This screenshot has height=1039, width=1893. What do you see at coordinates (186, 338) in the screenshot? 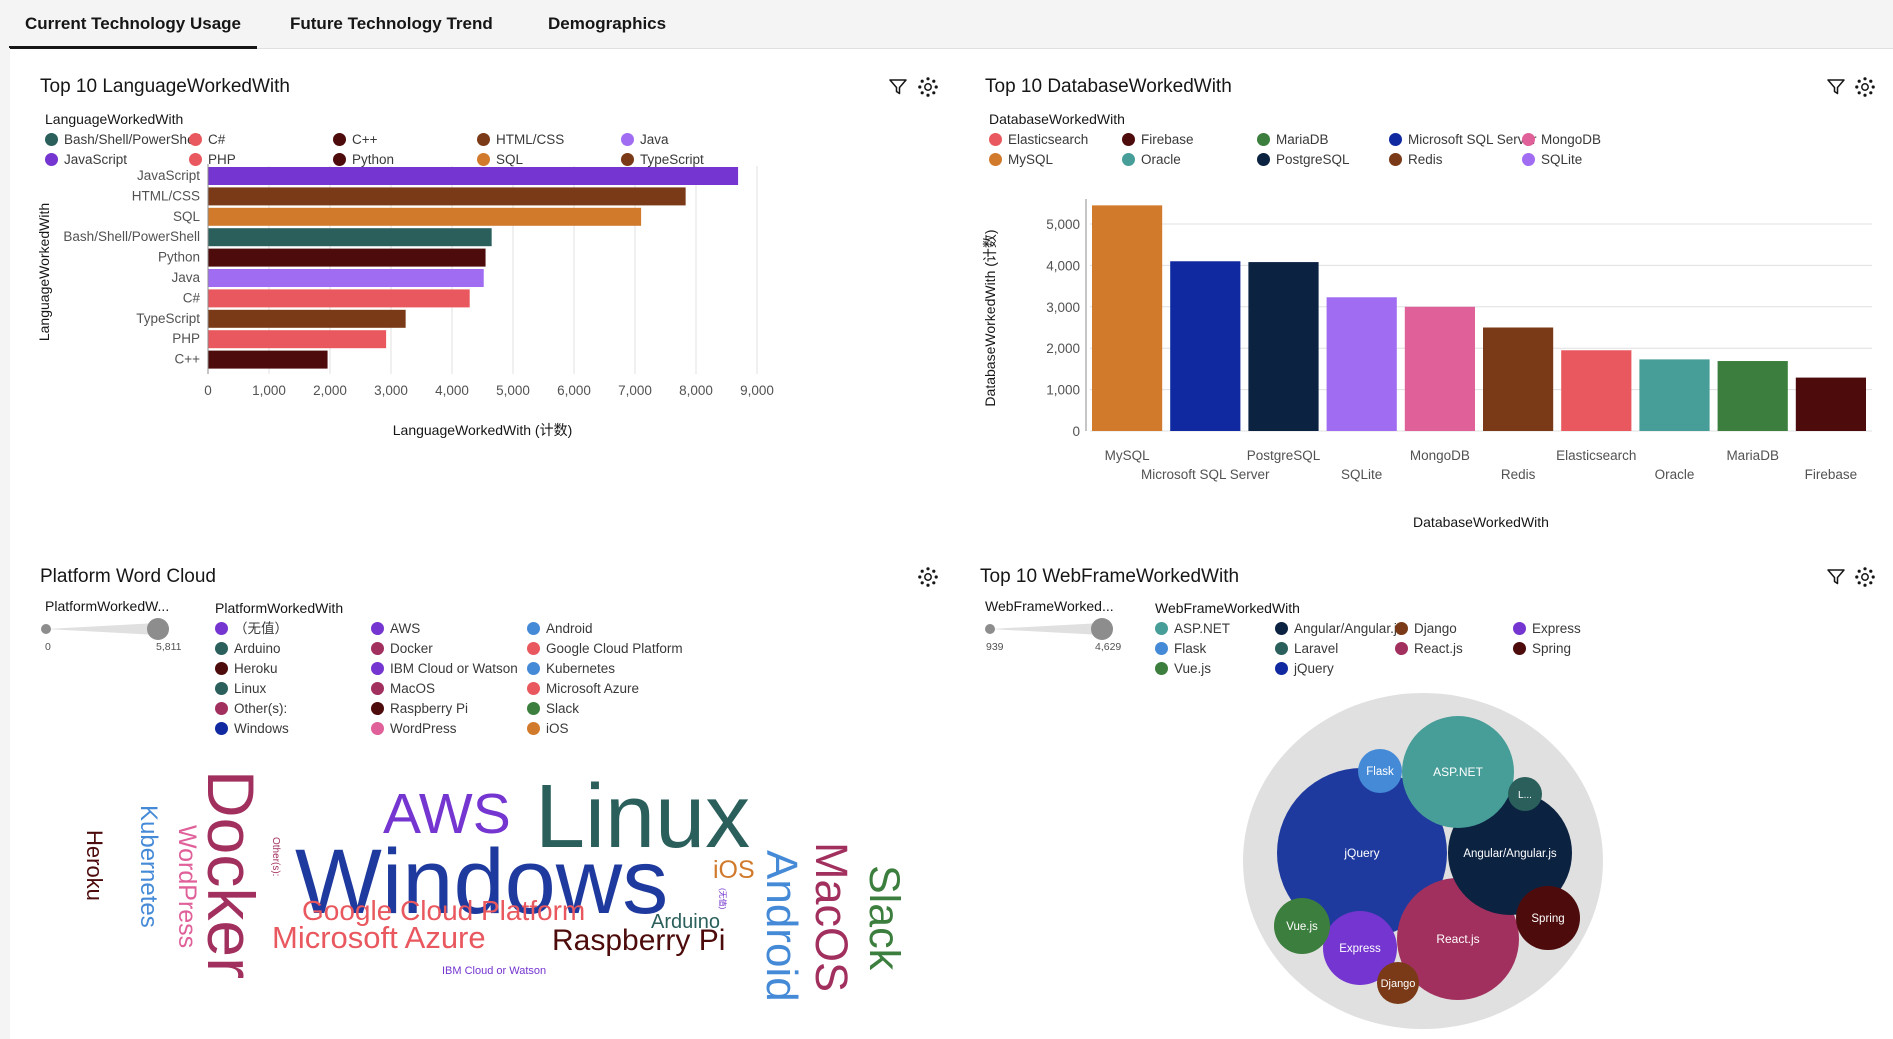
I see `y-tick-label: PHP` at bounding box center [186, 338].